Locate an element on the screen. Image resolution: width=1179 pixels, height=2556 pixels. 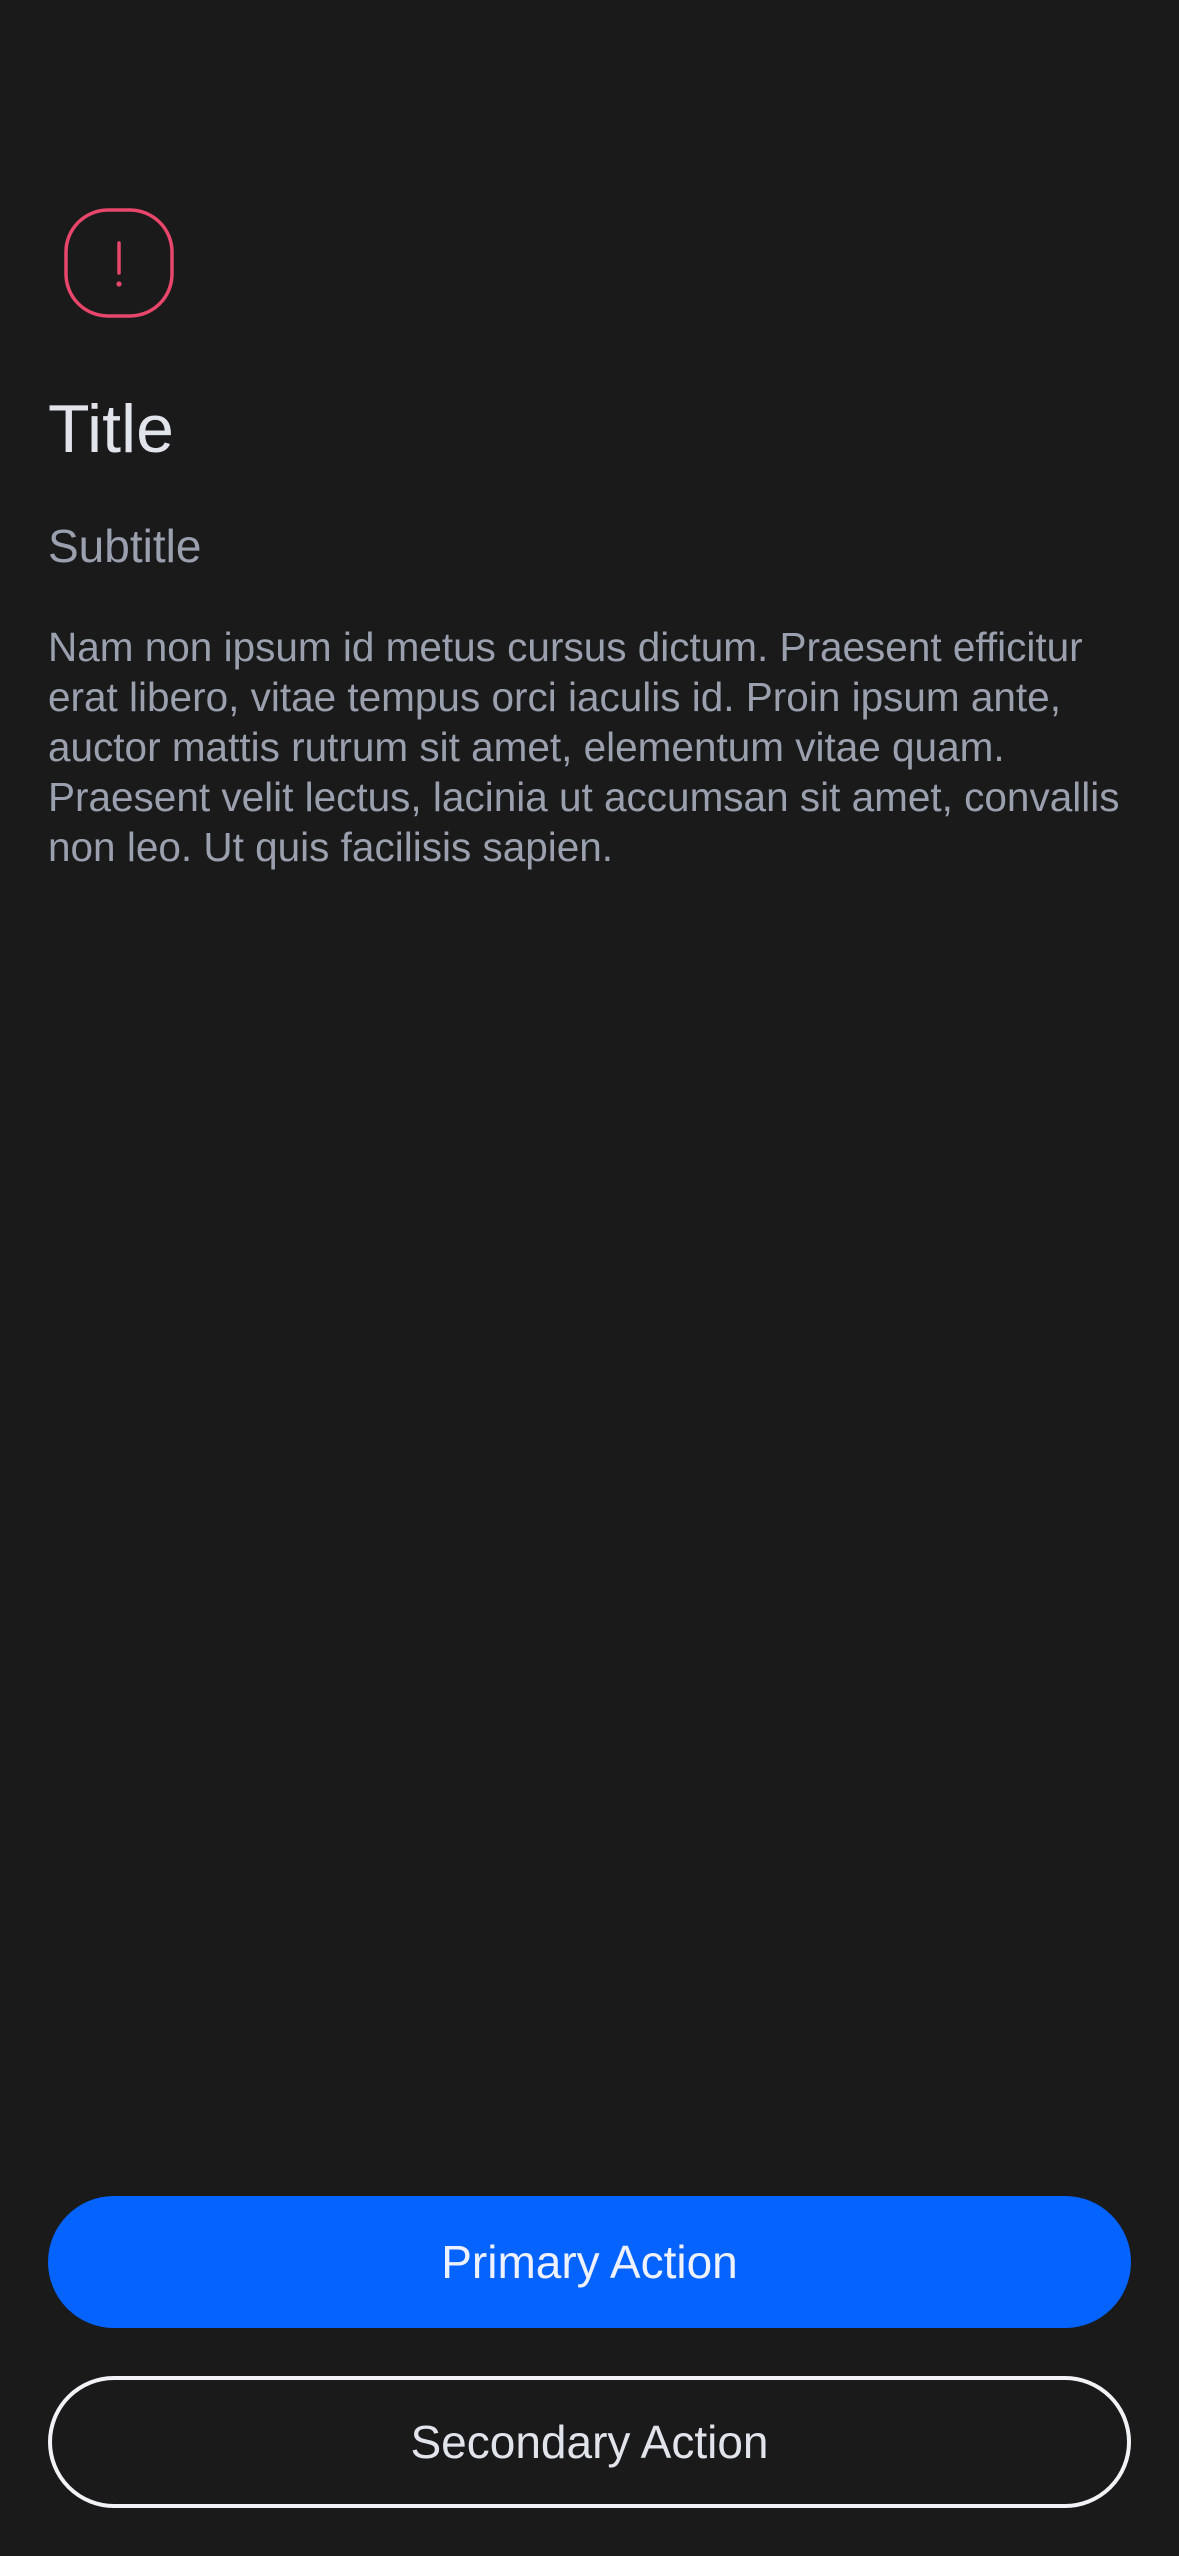
exclamation-icon-graphic is located at coordinates (119, 263).